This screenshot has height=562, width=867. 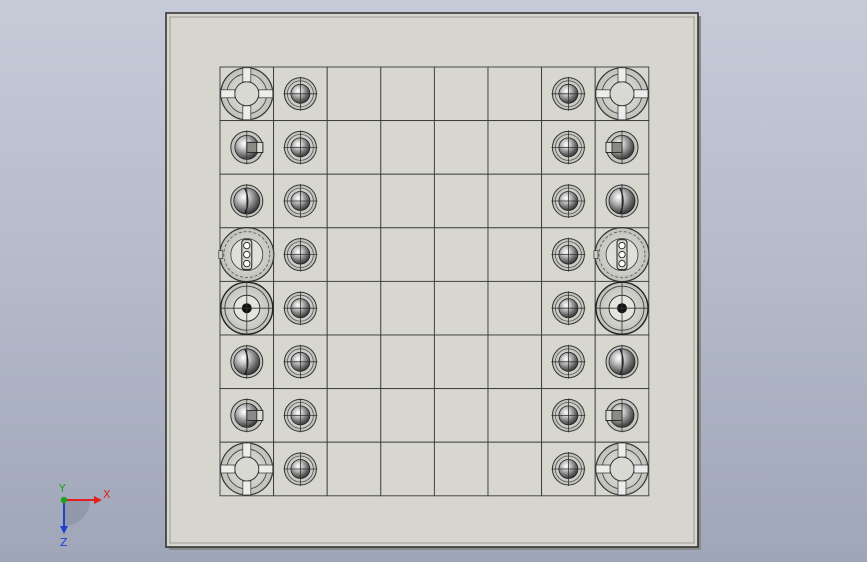 What do you see at coordinates (98, 500) in the screenshot?
I see `x-arrowhead` at bounding box center [98, 500].